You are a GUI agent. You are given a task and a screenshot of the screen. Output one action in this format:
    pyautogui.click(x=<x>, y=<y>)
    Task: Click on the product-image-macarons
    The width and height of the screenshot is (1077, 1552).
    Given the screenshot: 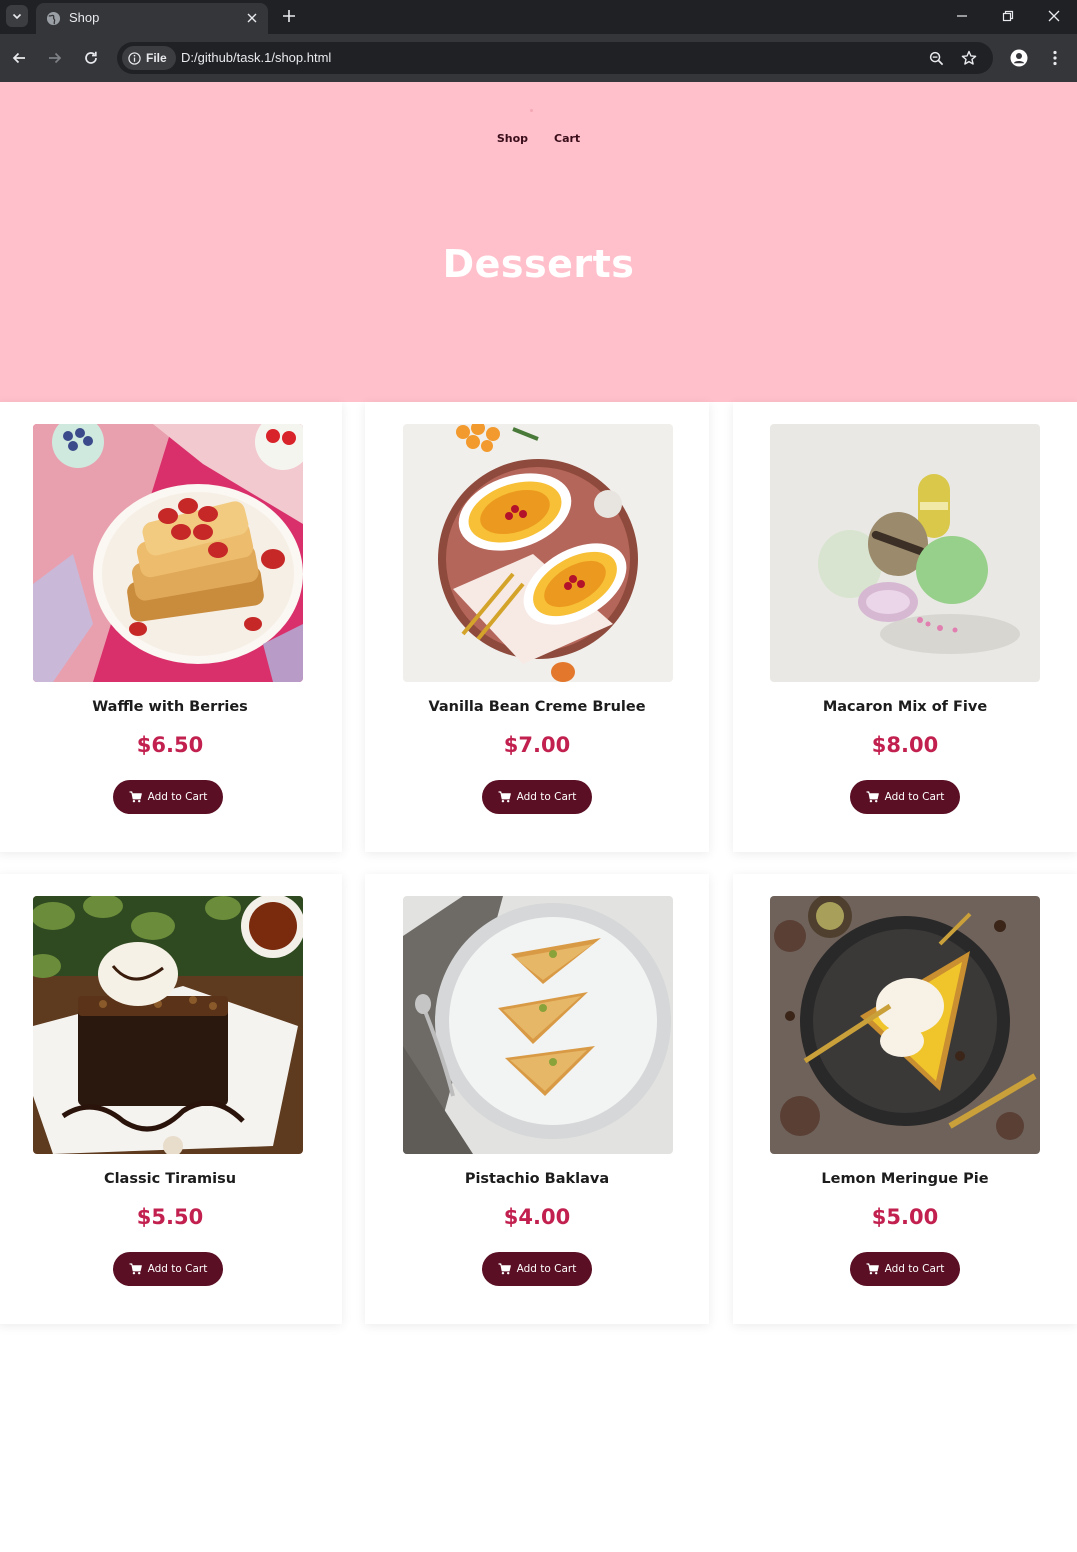 What is the action you would take?
    pyautogui.click(x=905, y=553)
    